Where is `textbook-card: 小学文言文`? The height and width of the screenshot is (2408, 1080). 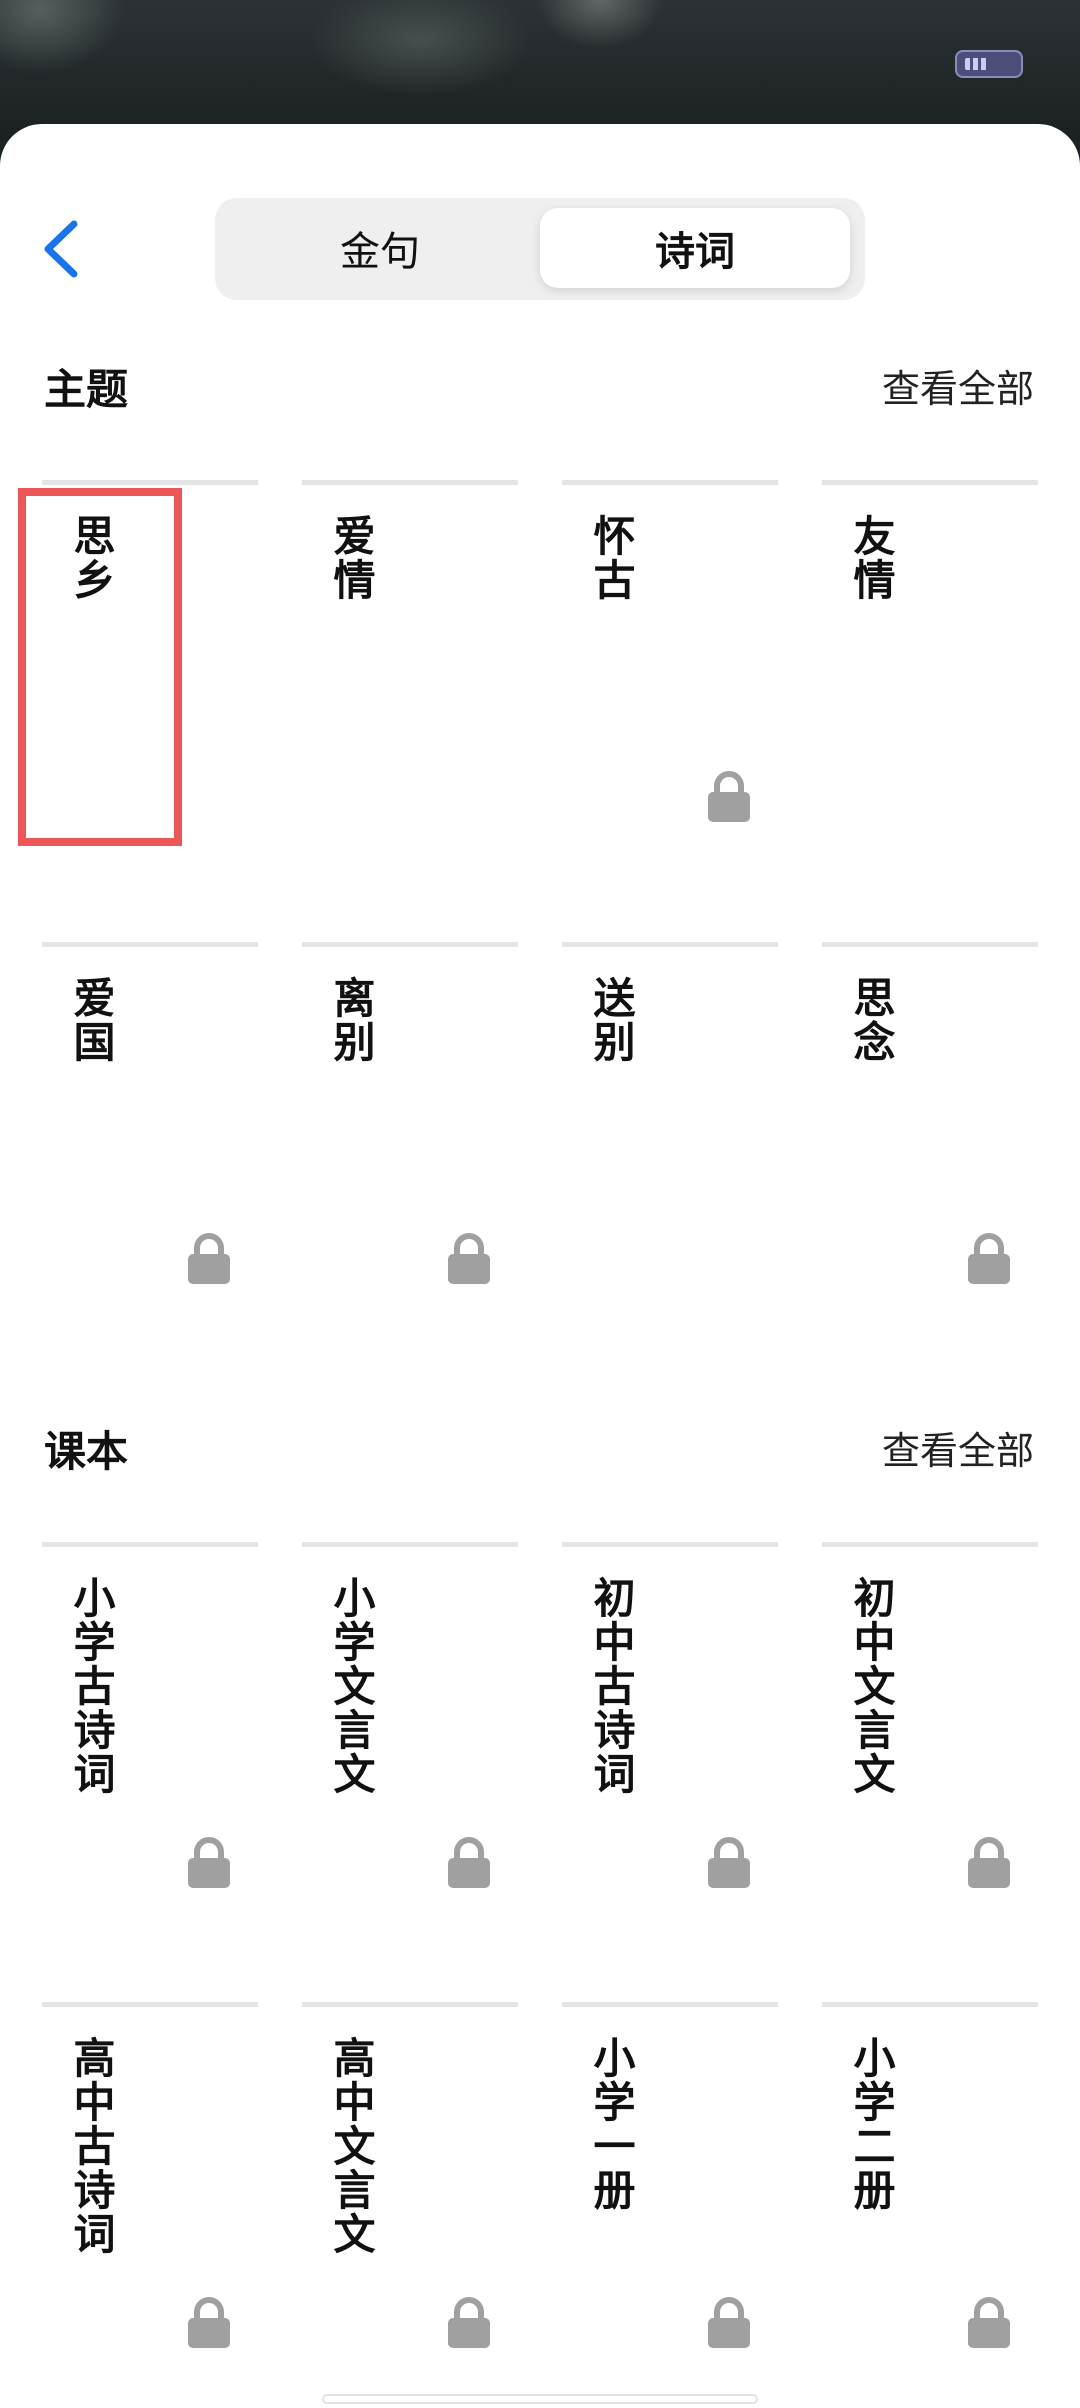 textbook-card: 小学文言文 is located at coordinates (410, 1724).